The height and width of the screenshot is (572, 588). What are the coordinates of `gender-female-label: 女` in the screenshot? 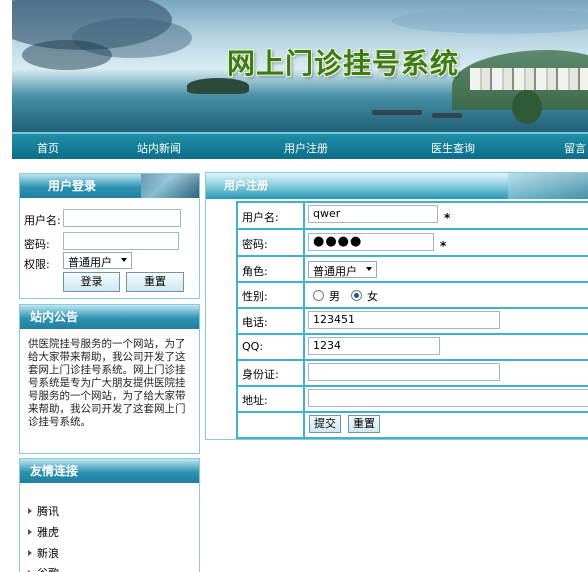 It's located at (372, 296).